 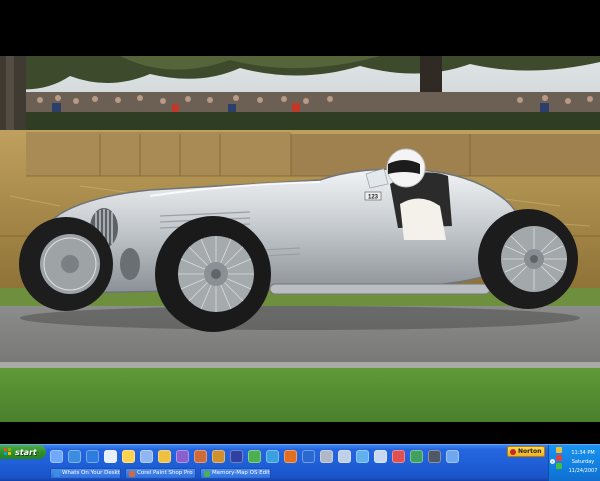 What do you see at coordinates (26, 452) in the screenshot?
I see `start-label: start` at bounding box center [26, 452].